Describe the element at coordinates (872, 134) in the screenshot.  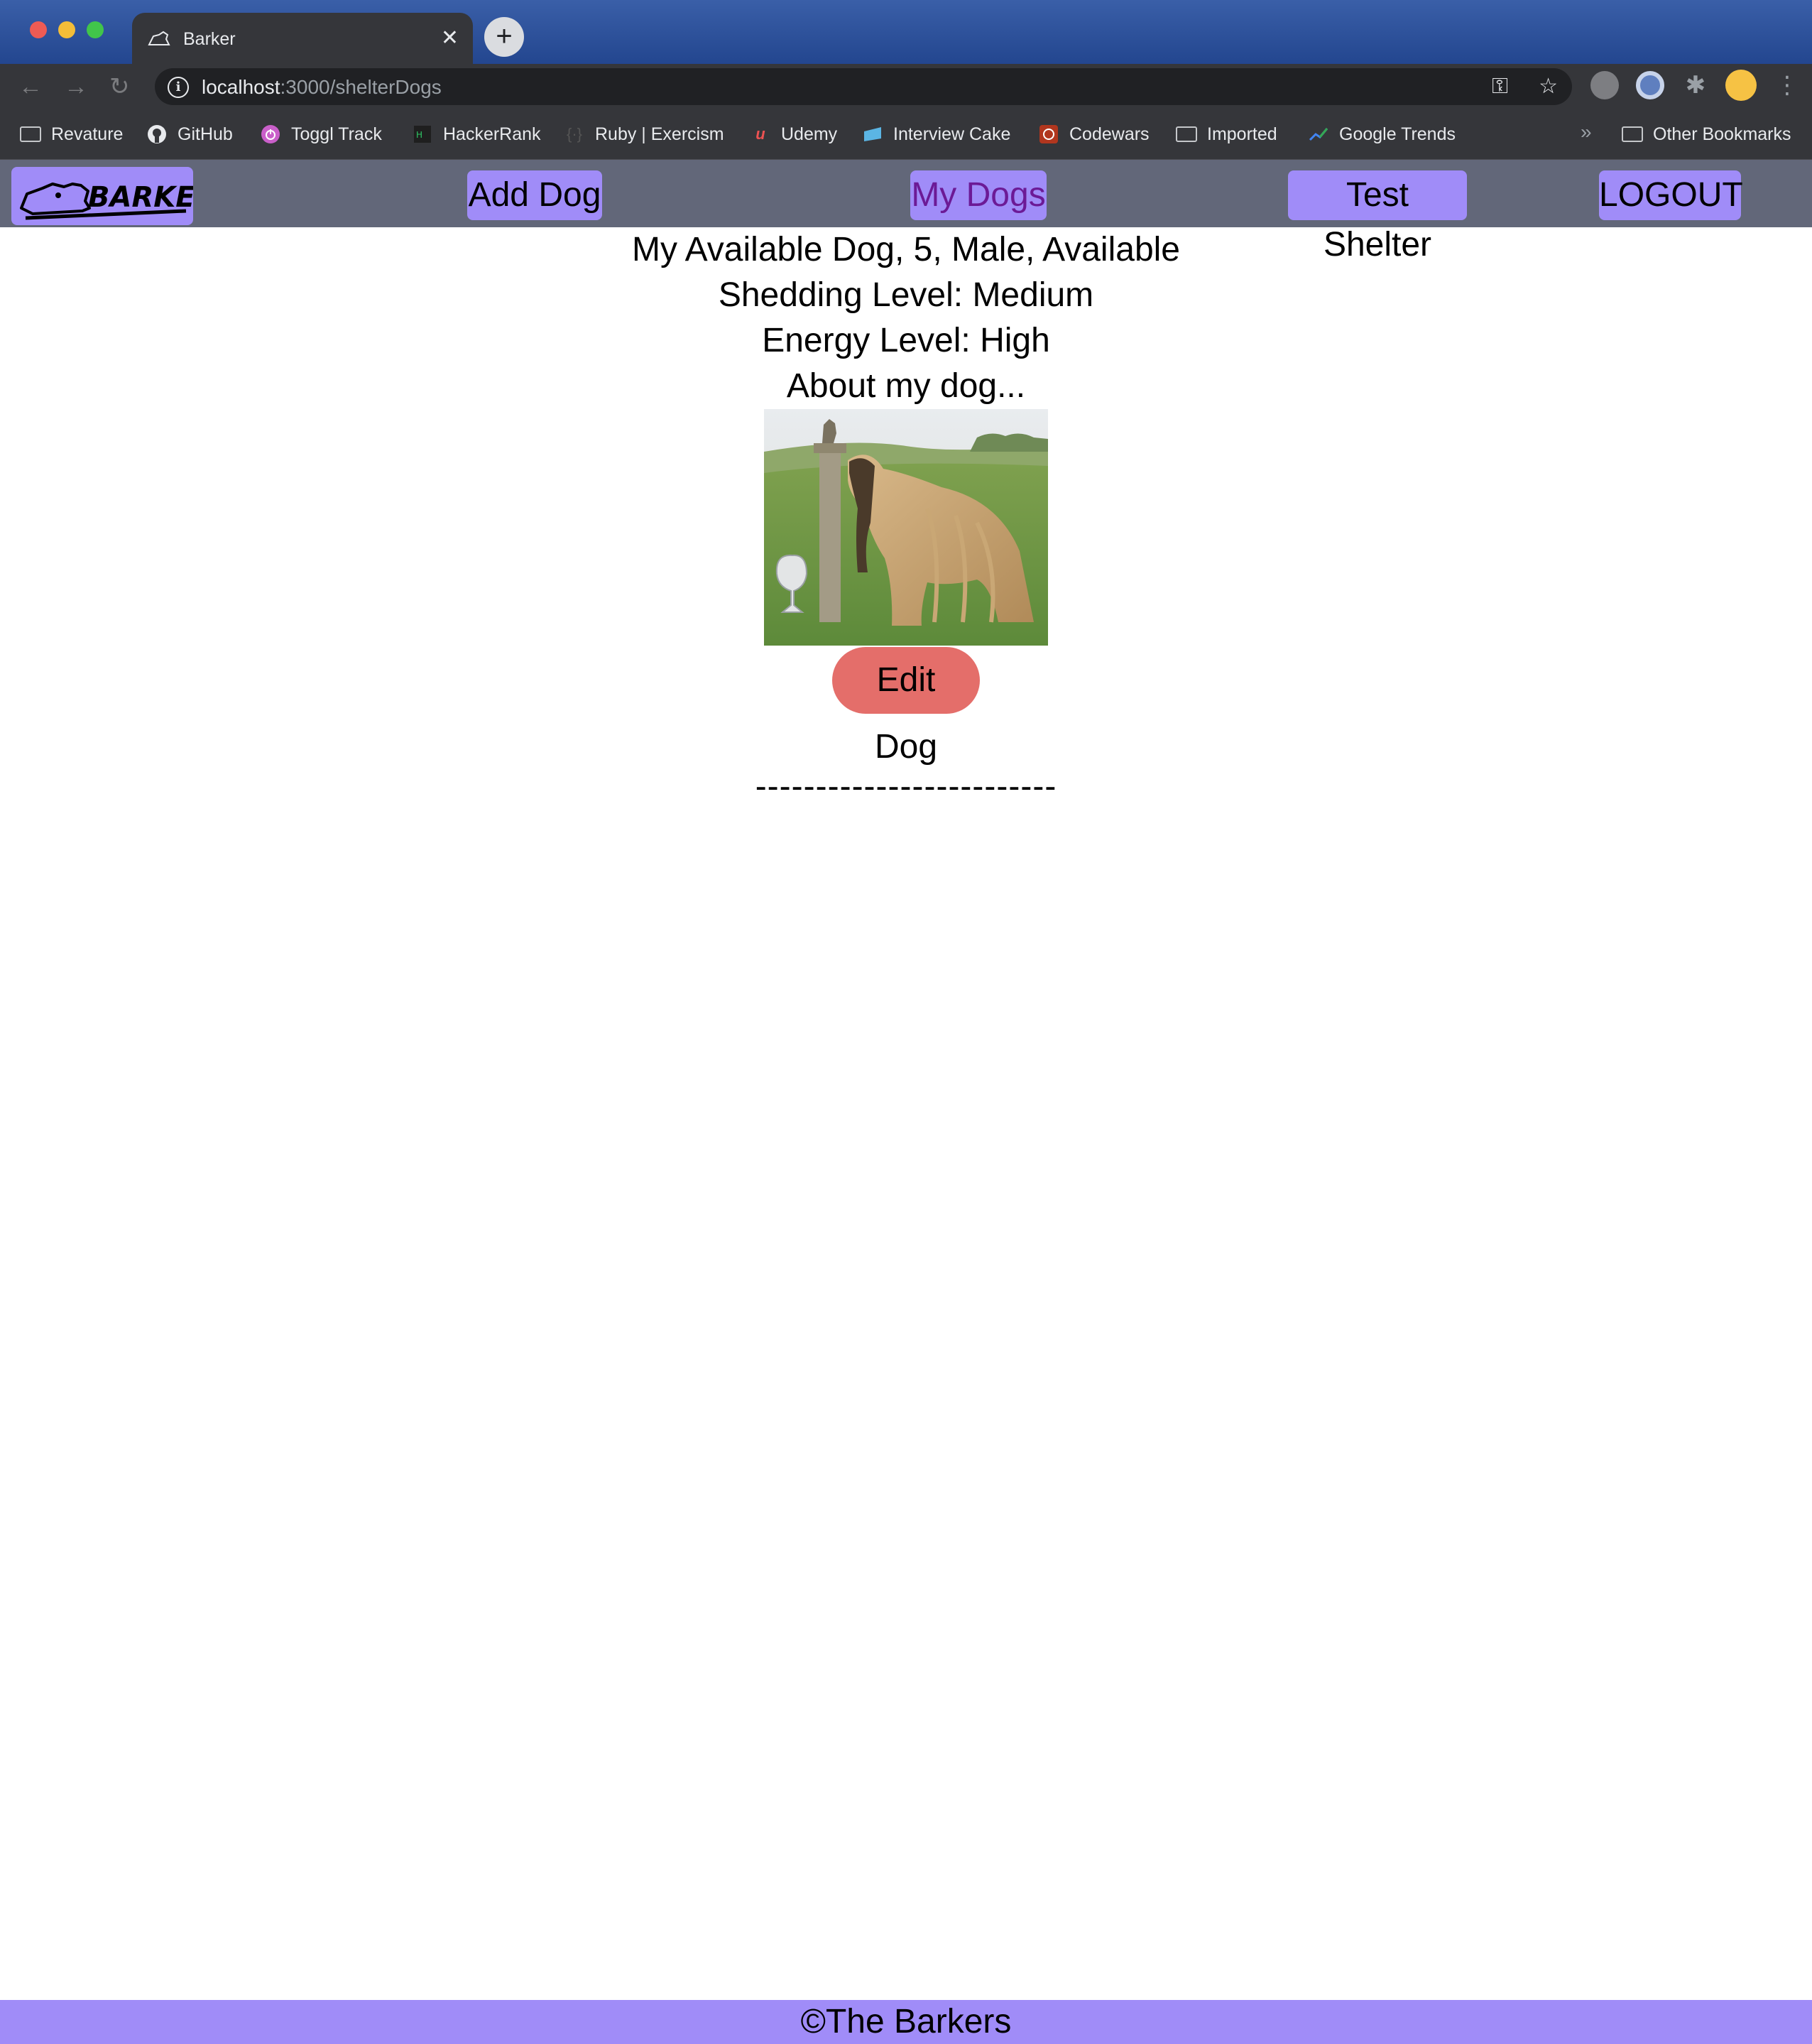
I see `interview-cake-icon` at that location.